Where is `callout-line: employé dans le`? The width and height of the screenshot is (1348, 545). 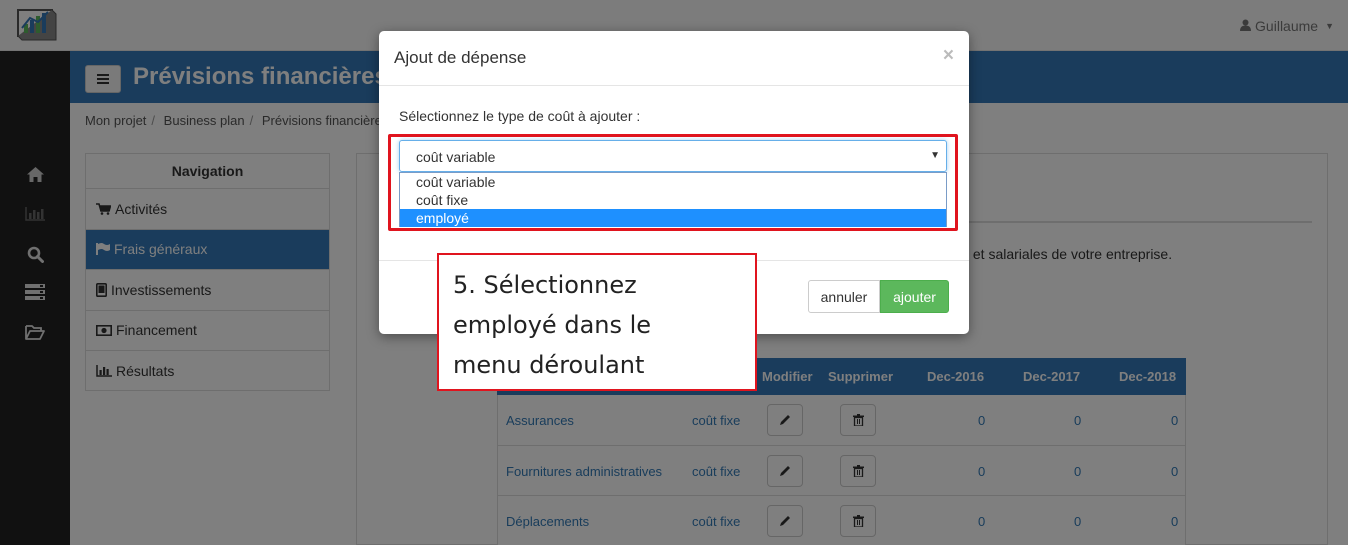
callout-line: employé dans le is located at coordinates (552, 325).